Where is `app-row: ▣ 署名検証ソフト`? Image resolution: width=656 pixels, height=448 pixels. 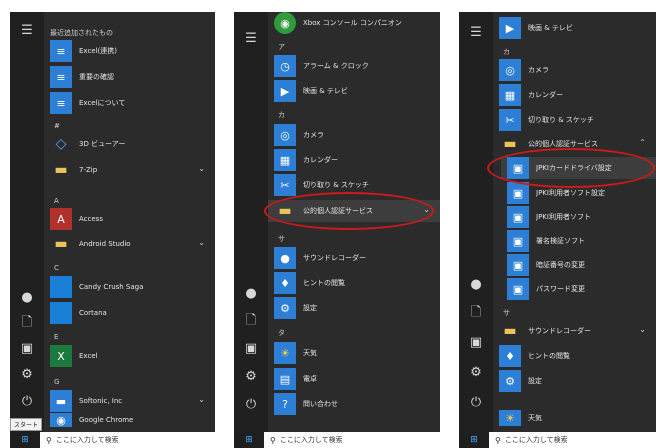
app-row: ▣ 署名検証ソフト is located at coordinates (578, 241).